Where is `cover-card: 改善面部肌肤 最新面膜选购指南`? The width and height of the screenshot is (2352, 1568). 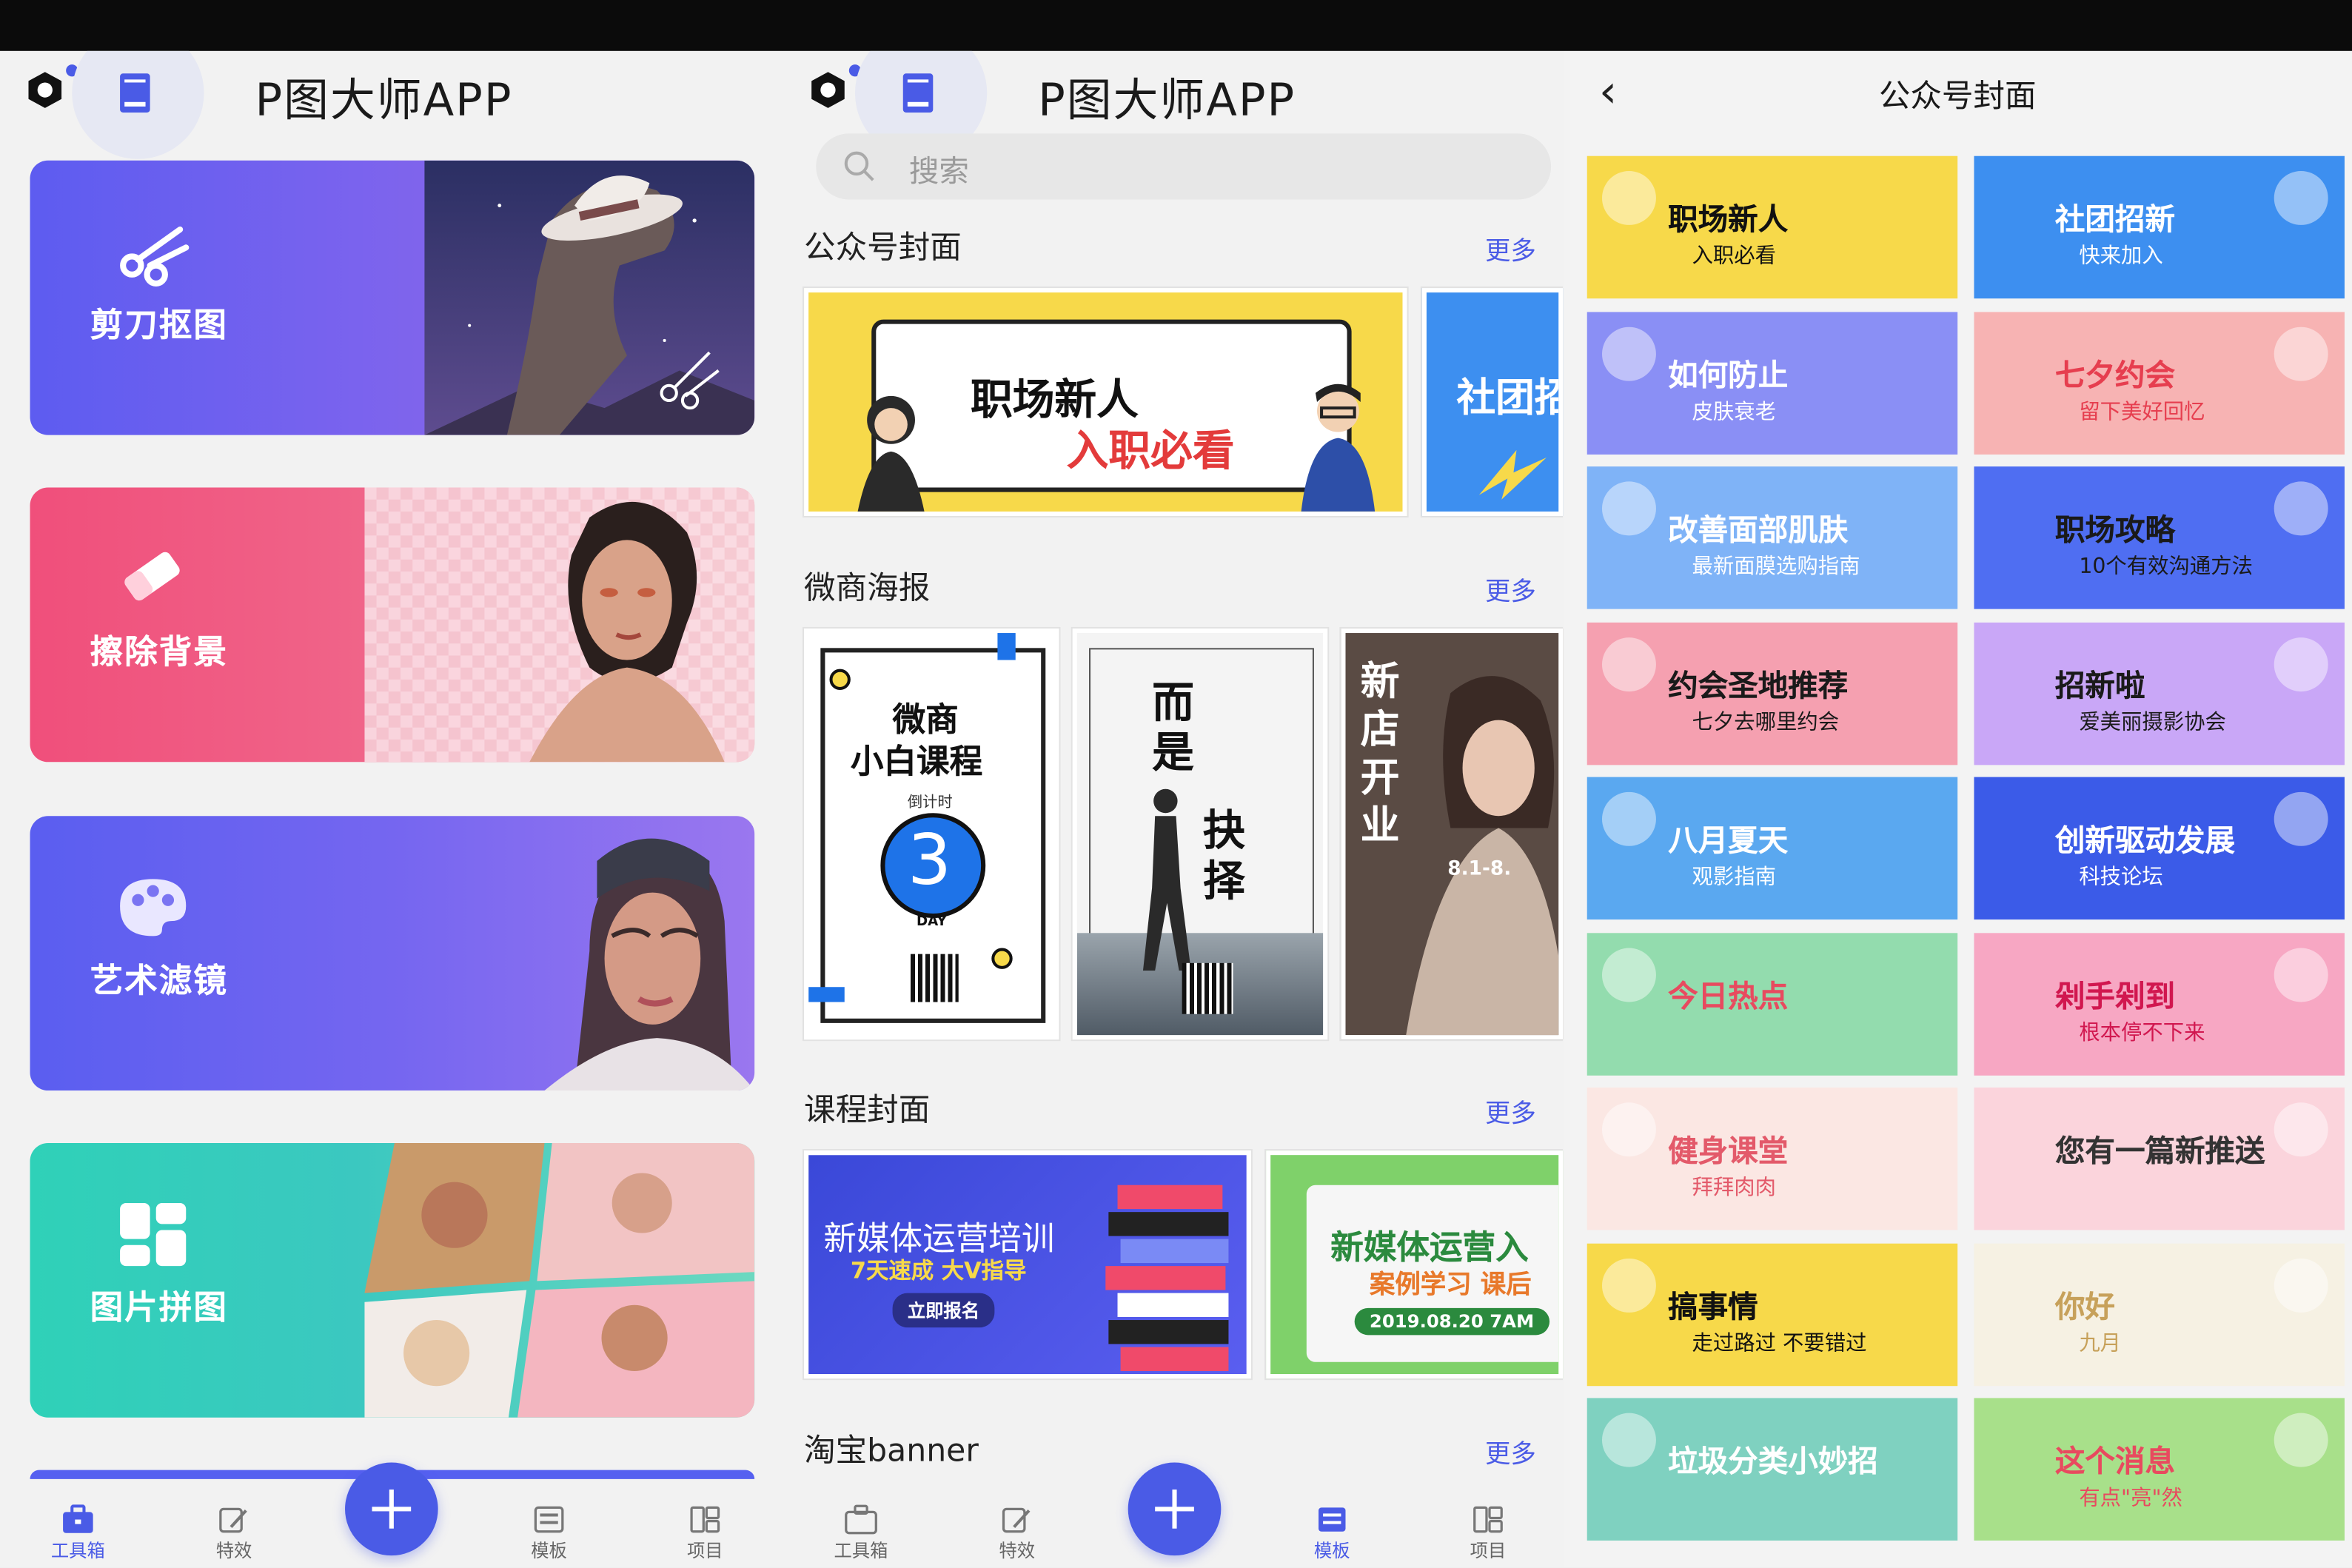 cover-card: 改善面部肌肤 最新面膜选购指南 is located at coordinates (1773, 537).